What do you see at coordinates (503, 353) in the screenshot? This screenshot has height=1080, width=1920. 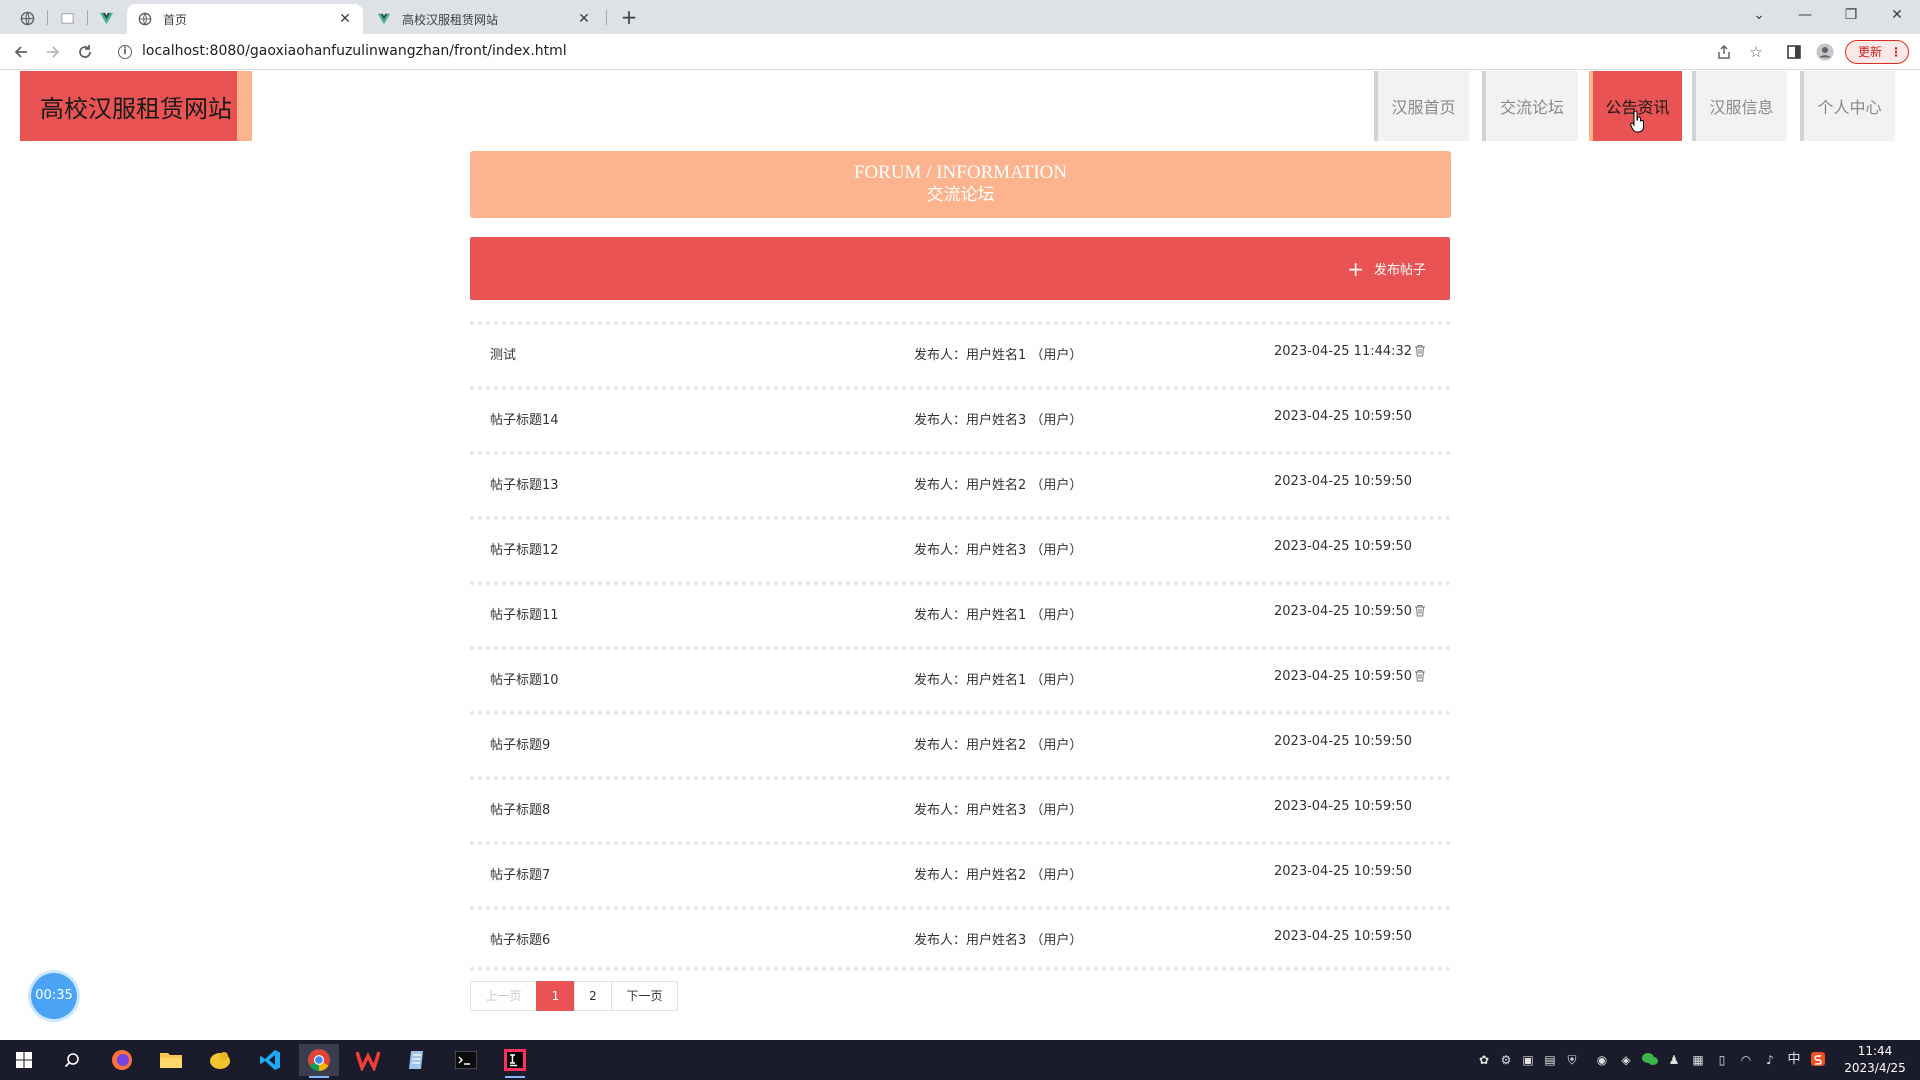 I see `post-title: 测试` at bounding box center [503, 353].